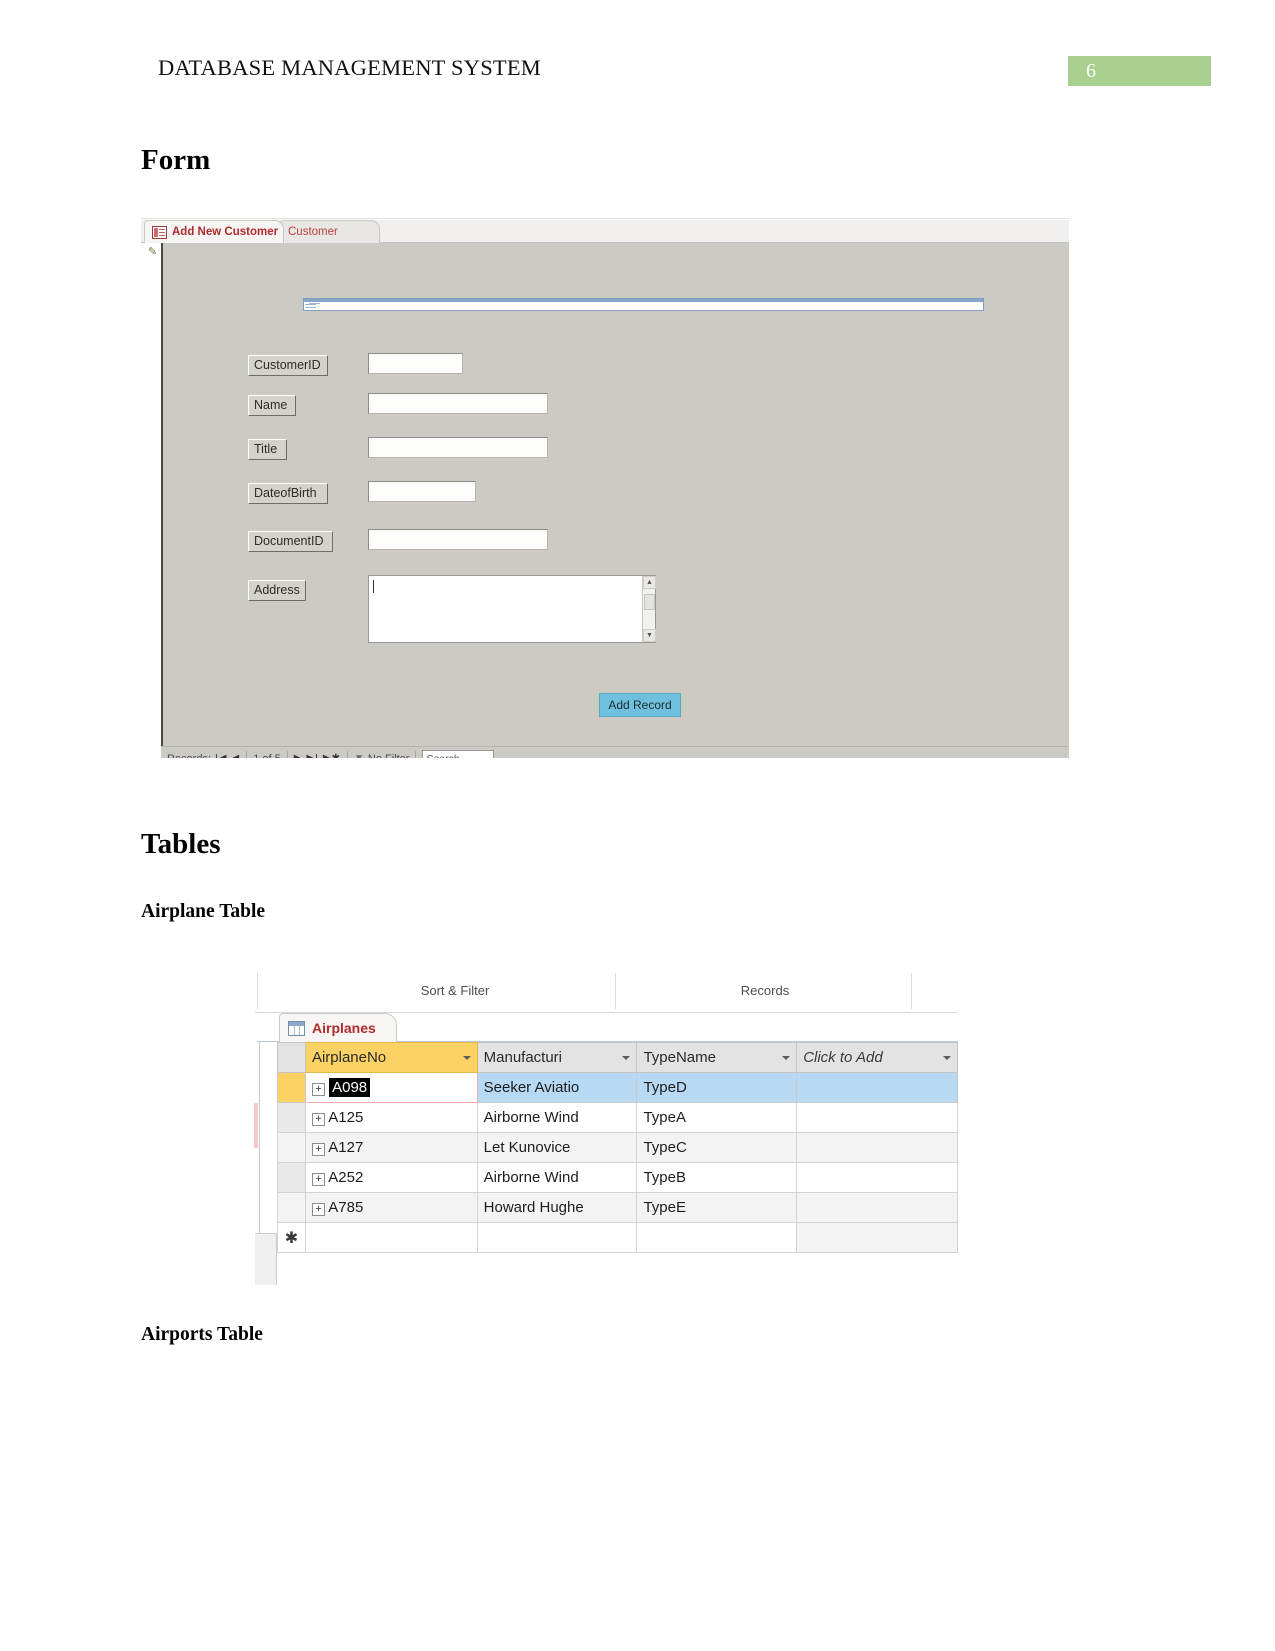 The height and width of the screenshot is (1651, 1275). What do you see at coordinates (877, 1057) in the screenshot?
I see `column-header-click-to-add: Click to Add` at bounding box center [877, 1057].